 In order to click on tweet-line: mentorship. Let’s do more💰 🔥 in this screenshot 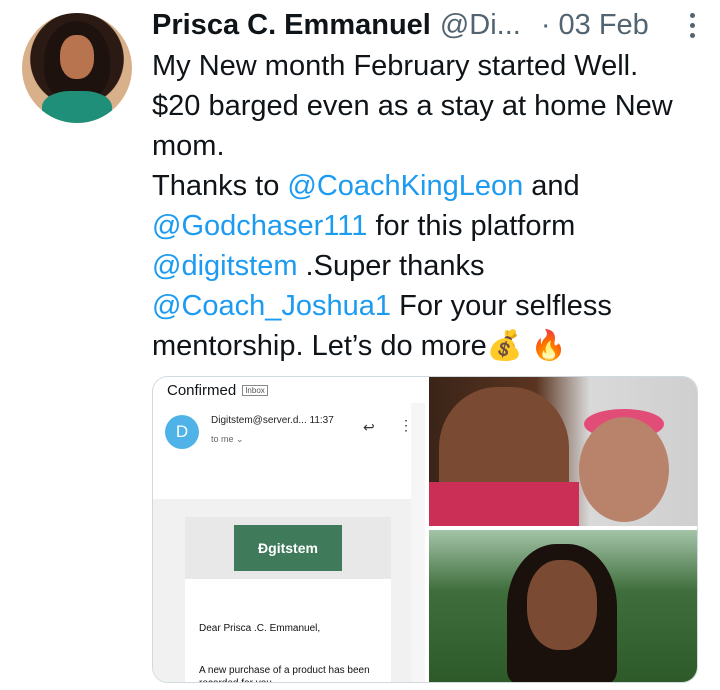, I will do `click(432, 346)`.